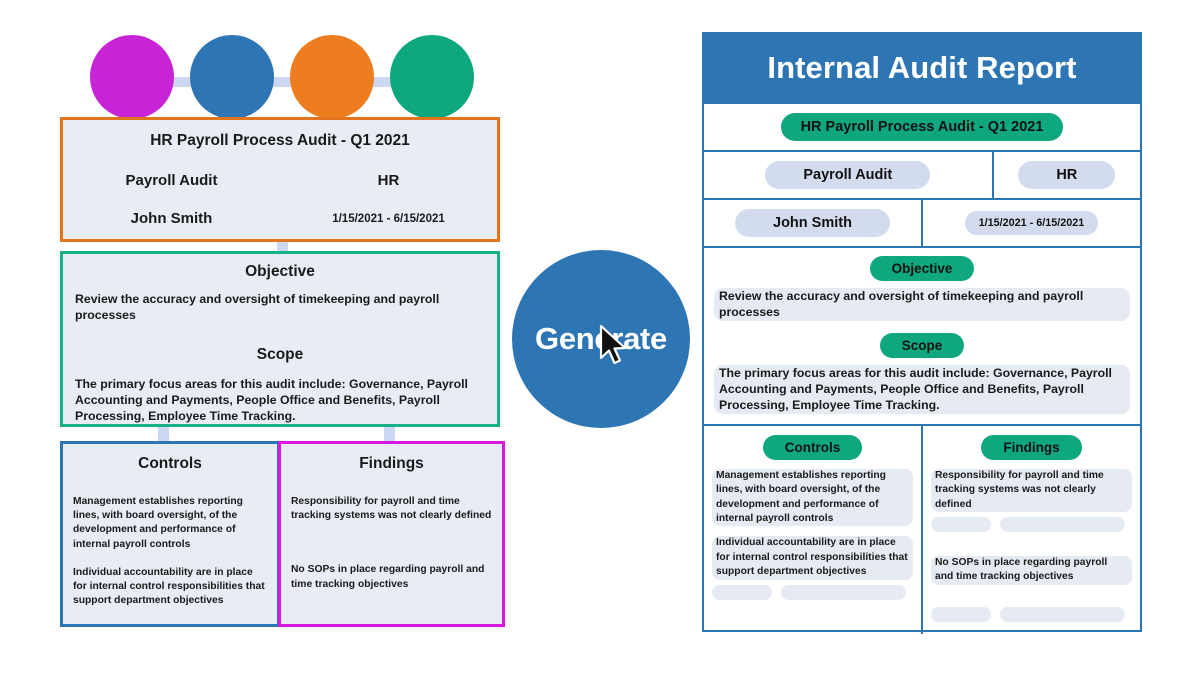 The width and height of the screenshot is (1200, 675). I want to click on report-controls-heading-wrap: Controls, so click(812, 447).